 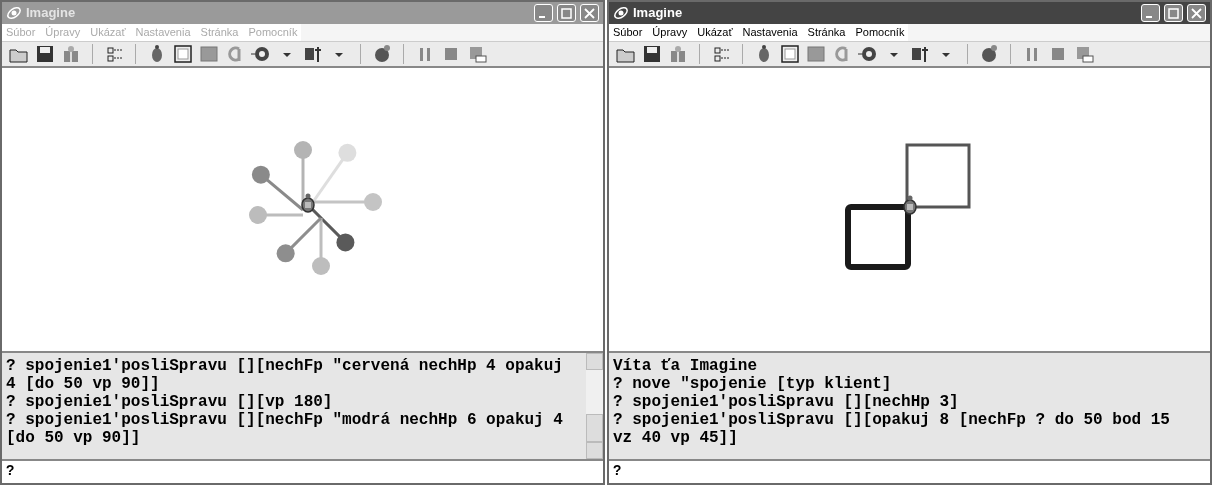 I want to click on menu-item: Pomocník, so click(x=880, y=32).